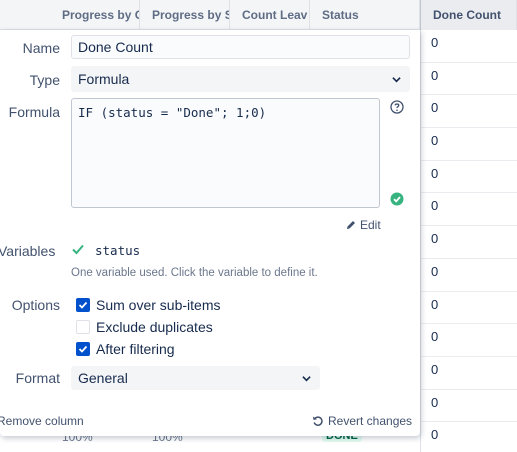 This screenshot has height=452, width=517. Describe the element at coordinates (468, 15) in the screenshot. I see `column-header-done-count: Done Count` at that location.